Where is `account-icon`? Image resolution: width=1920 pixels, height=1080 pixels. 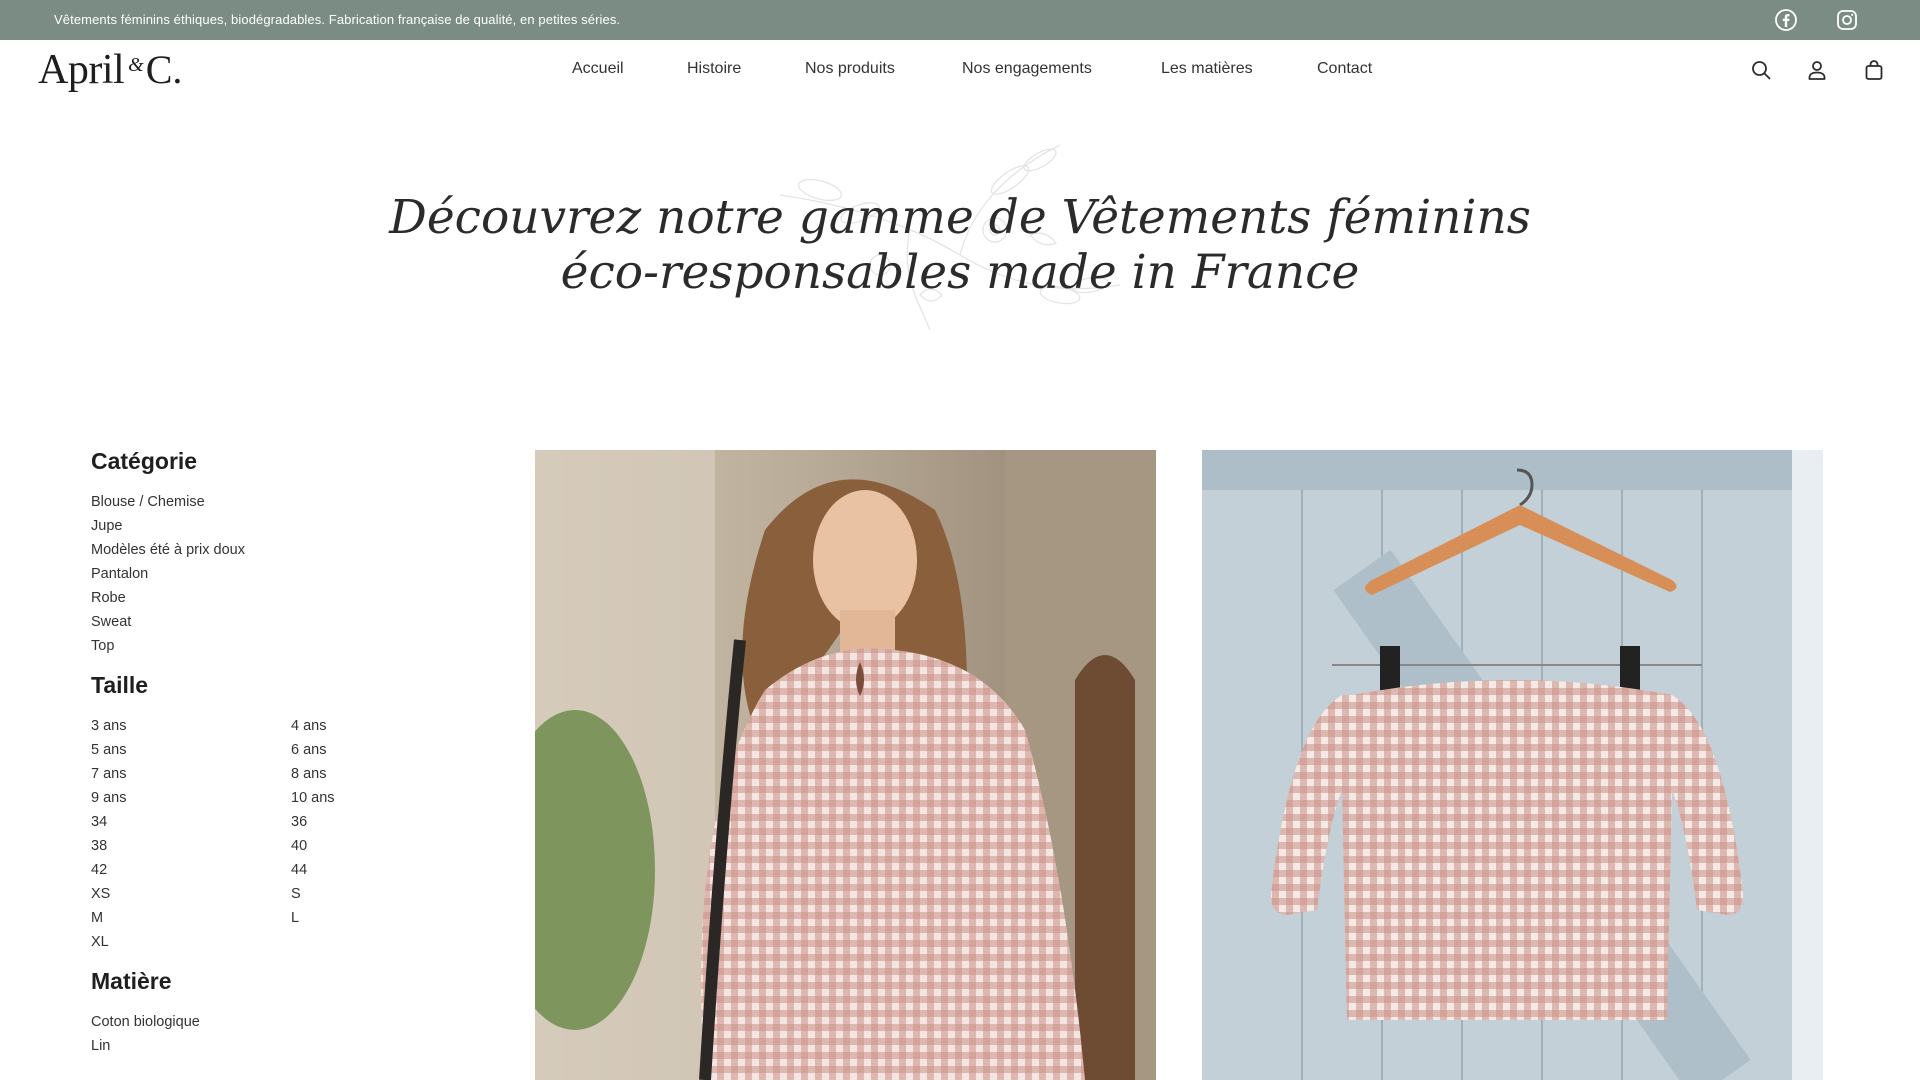 account-icon is located at coordinates (1817, 70).